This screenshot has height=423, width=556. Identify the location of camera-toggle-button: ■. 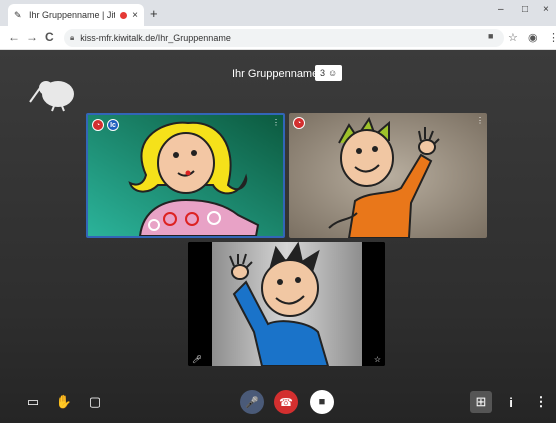
(322, 402).